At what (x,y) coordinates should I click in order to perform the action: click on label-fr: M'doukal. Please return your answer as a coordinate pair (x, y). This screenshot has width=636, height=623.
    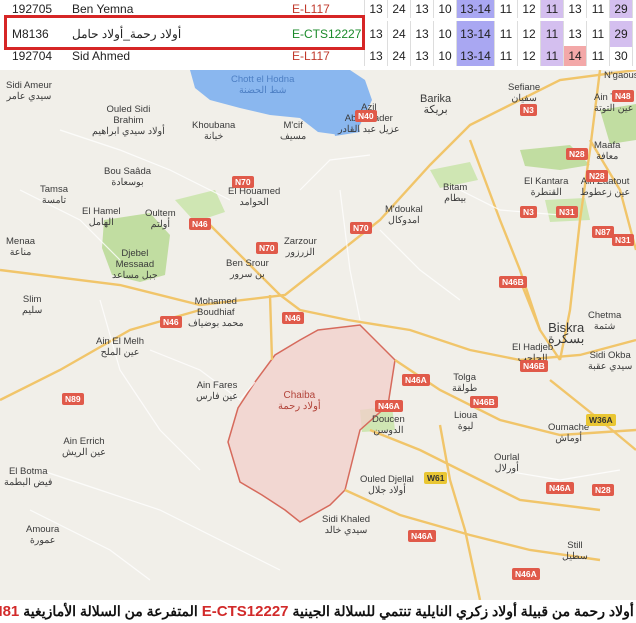
    Looking at the image, I should click on (404, 209).